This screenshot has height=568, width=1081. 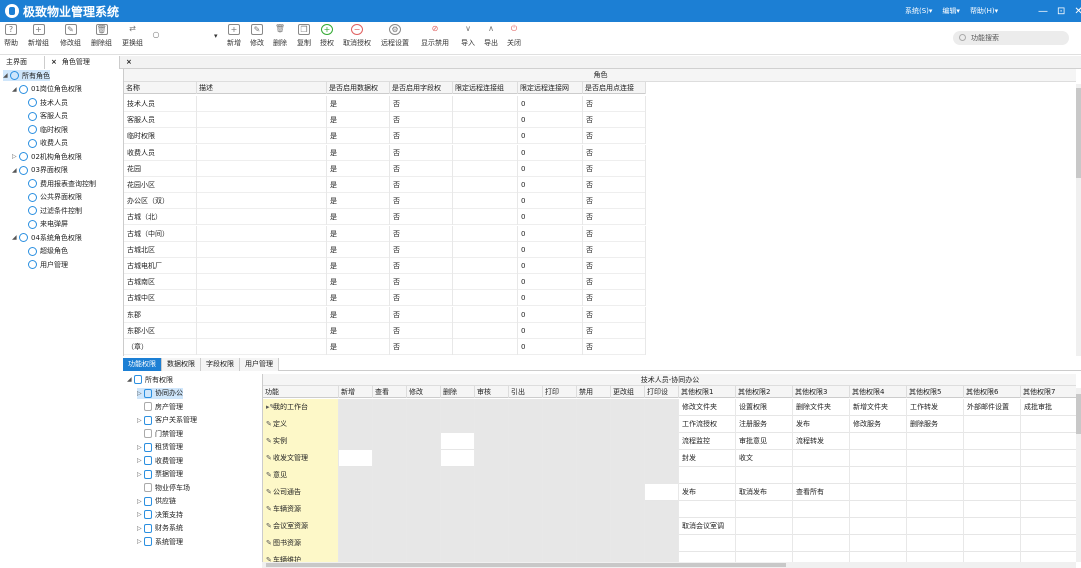 What do you see at coordinates (262, 88) in the screenshot?
I see `role-grid-column-header: 描述` at bounding box center [262, 88].